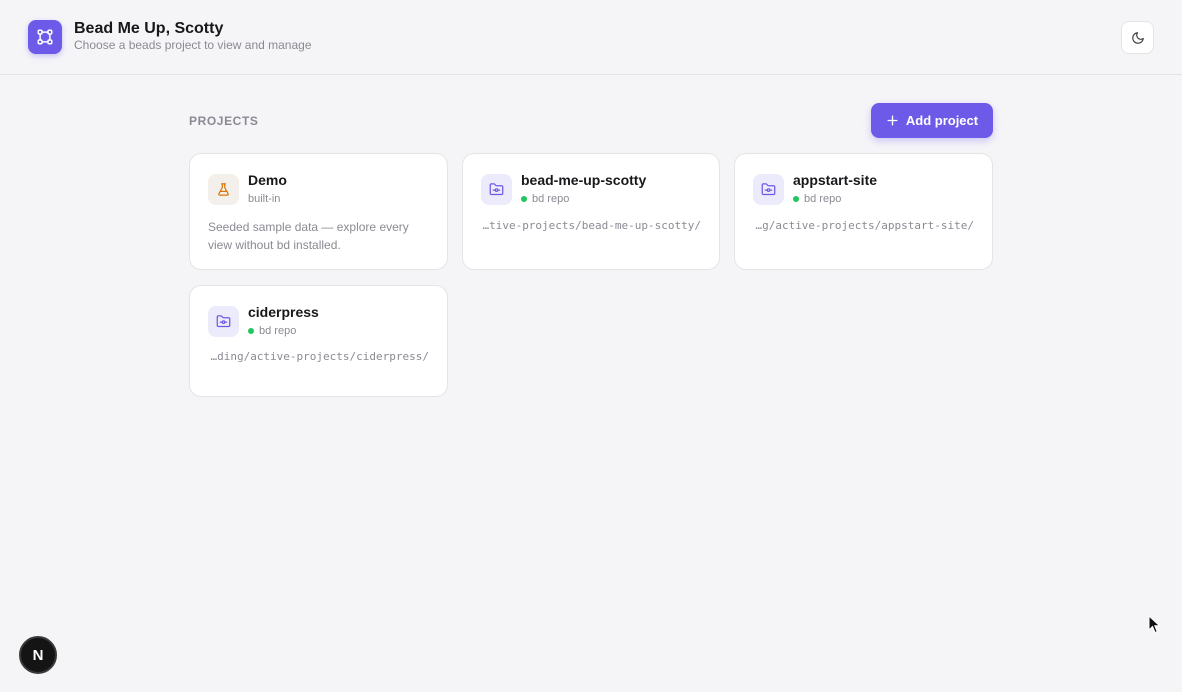  I want to click on app-logo, so click(45, 37).